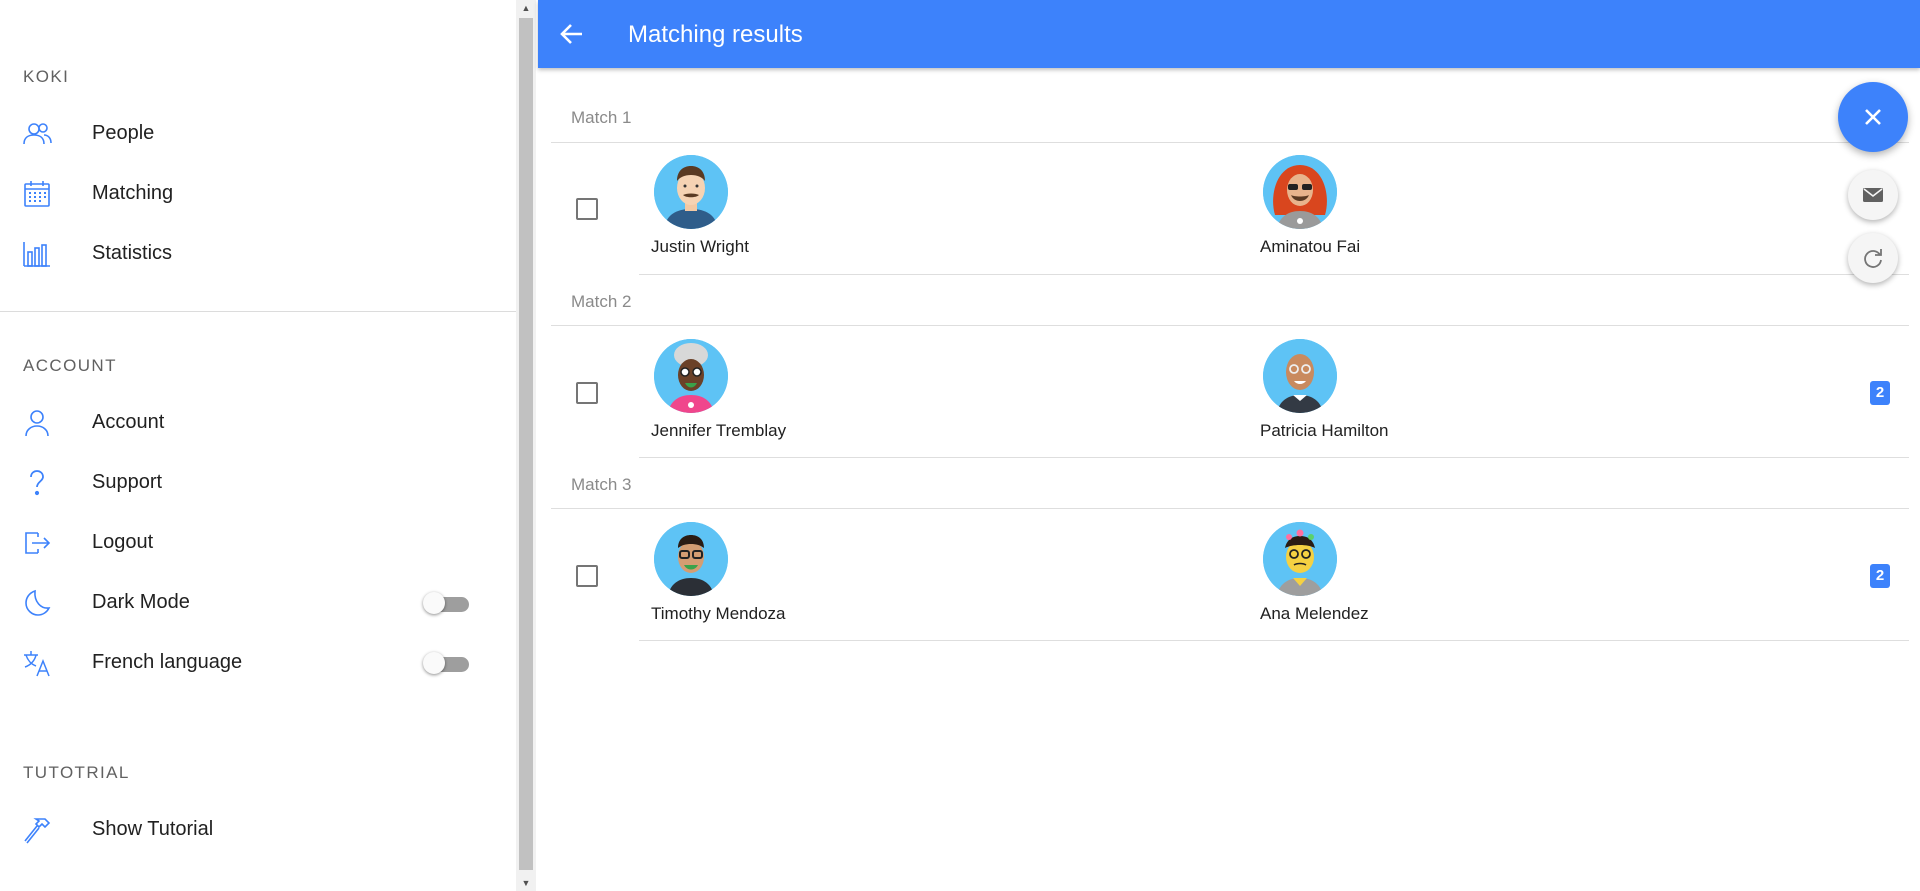  What do you see at coordinates (258, 194) in the screenshot?
I see `sidebar-item-matching: Matching` at bounding box center [258, 194].